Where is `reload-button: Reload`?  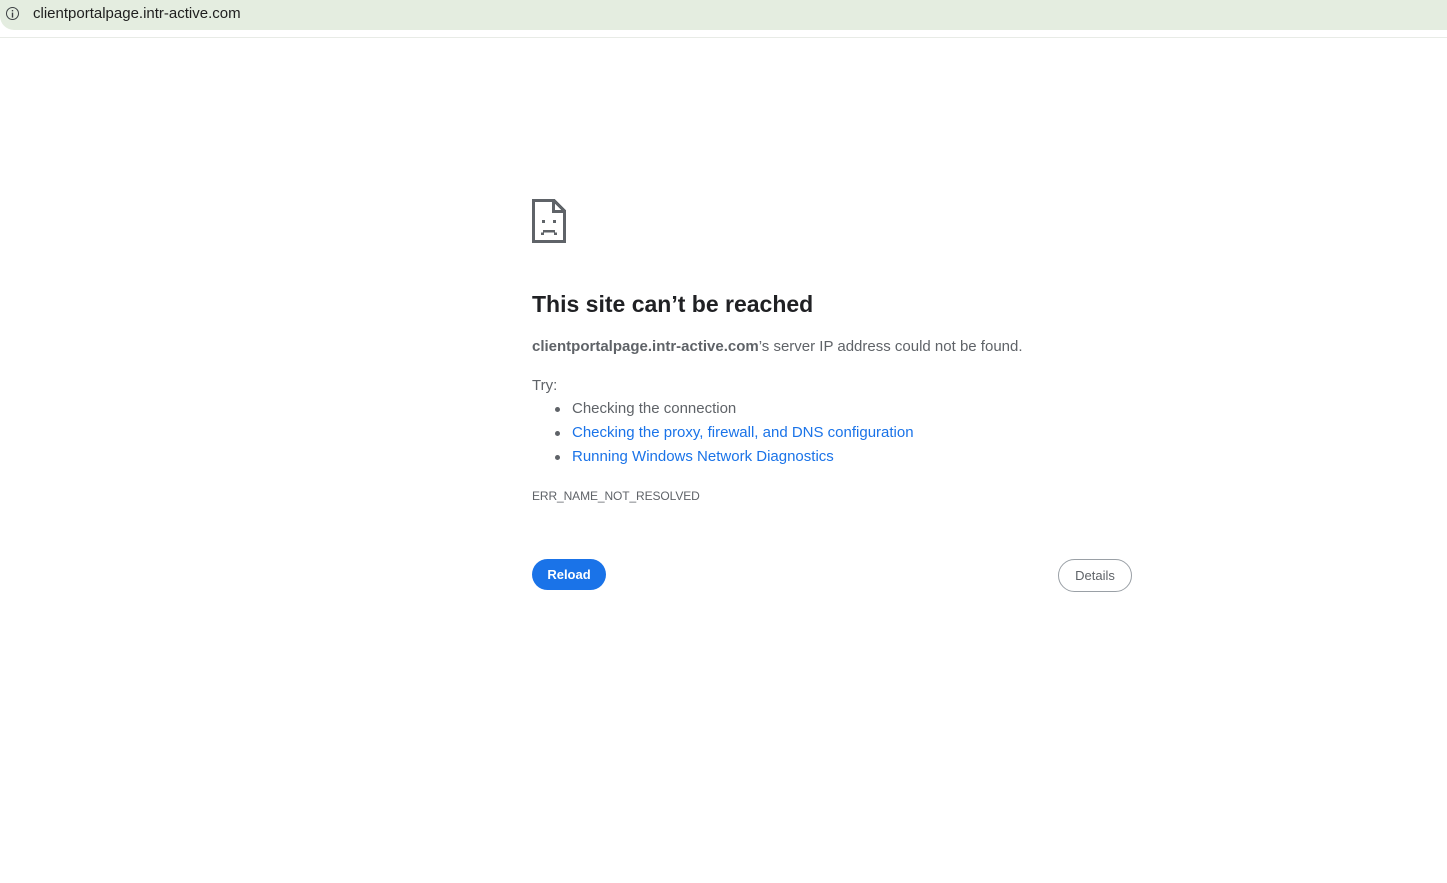 reload-button: Reload is located at coordinates (569, 574).